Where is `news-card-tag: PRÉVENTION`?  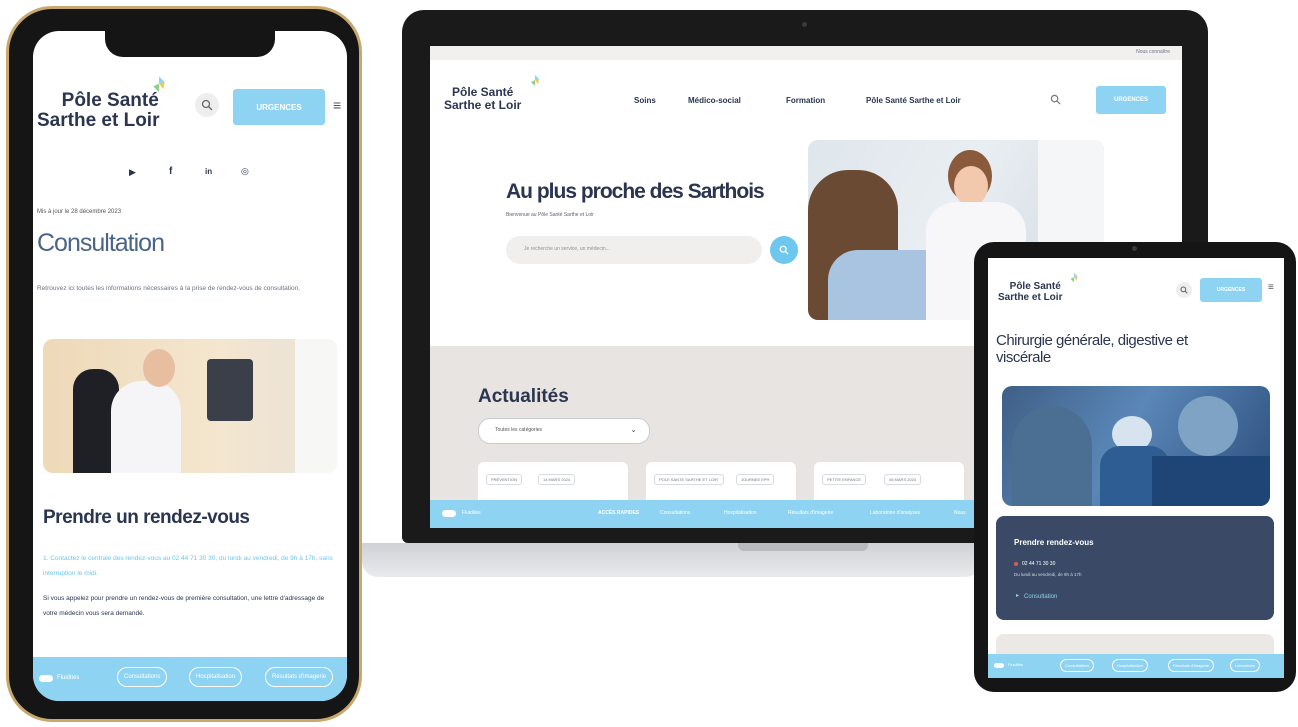 news-card-tag: PRÉVENTION is located at coordinates (504, 479).